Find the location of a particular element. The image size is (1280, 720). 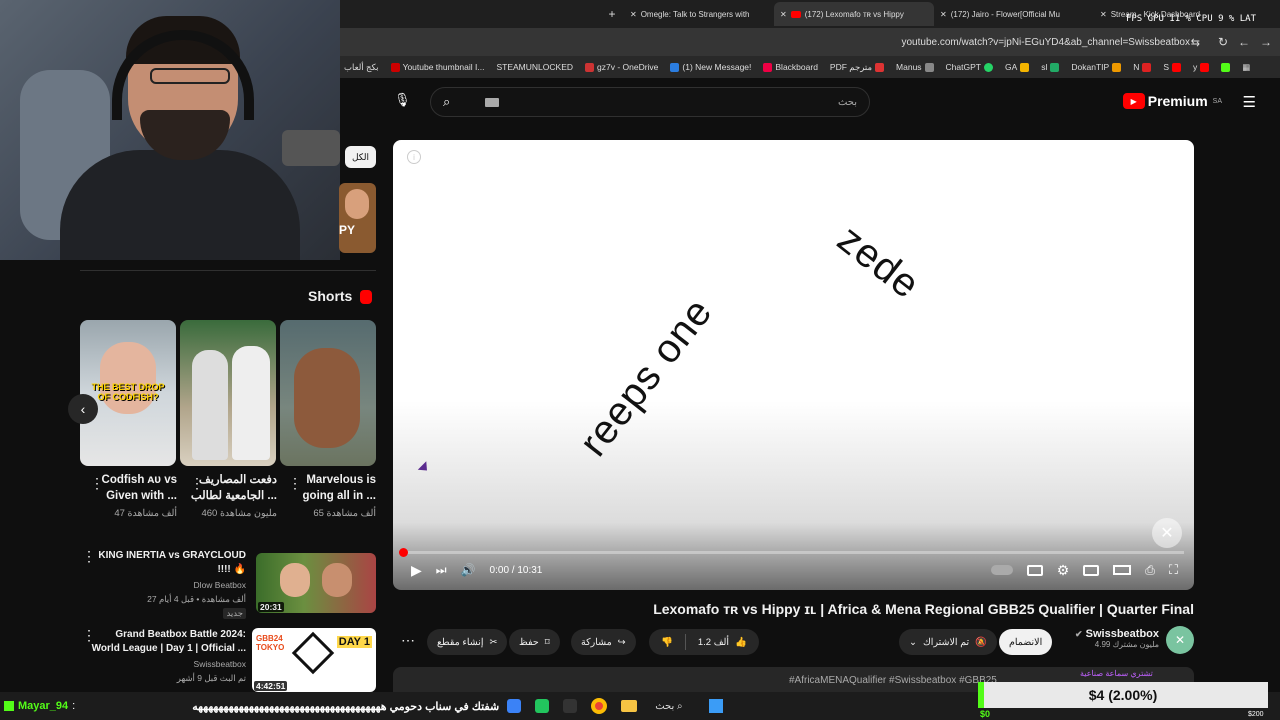

share-button: مشاركة ↪ is located at coordinates (603, 642).